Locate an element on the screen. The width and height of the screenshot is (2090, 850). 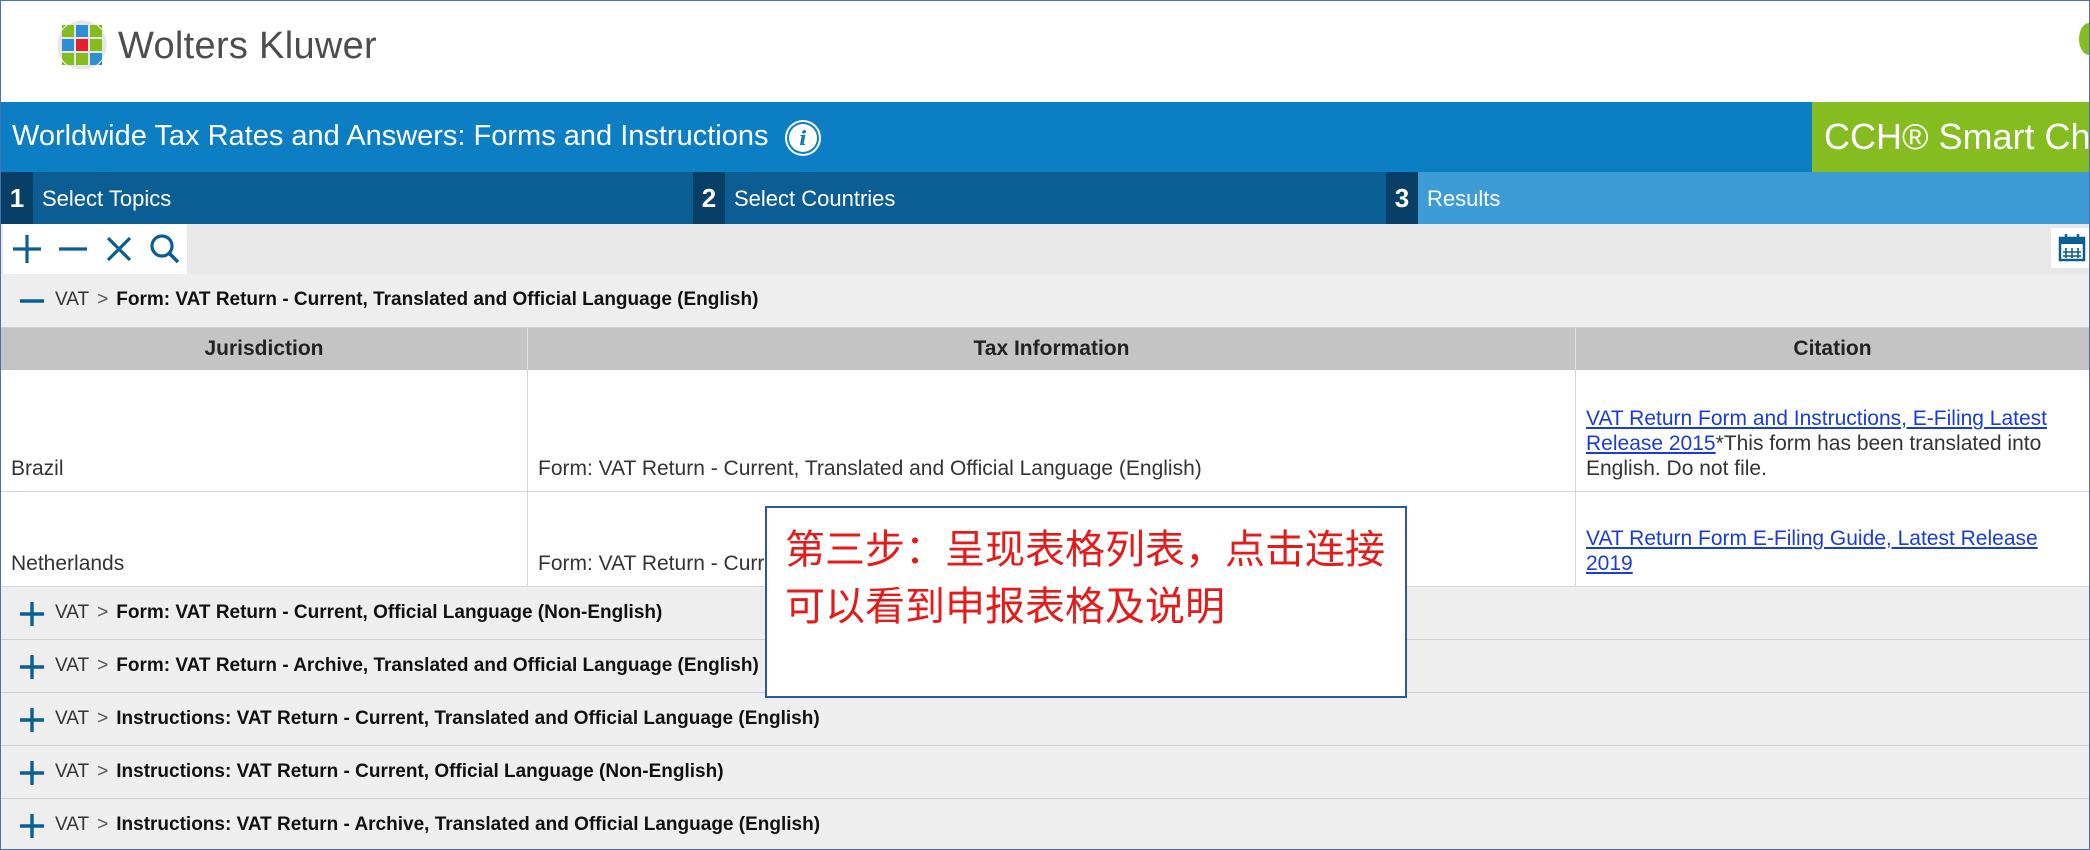
plus-icon is located at coordinates (27, 249).